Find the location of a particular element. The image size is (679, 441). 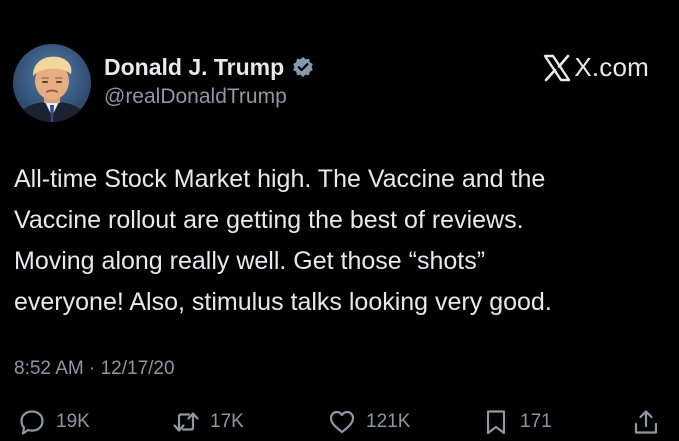

bookmark-icon is located at coordinates (496, 422).